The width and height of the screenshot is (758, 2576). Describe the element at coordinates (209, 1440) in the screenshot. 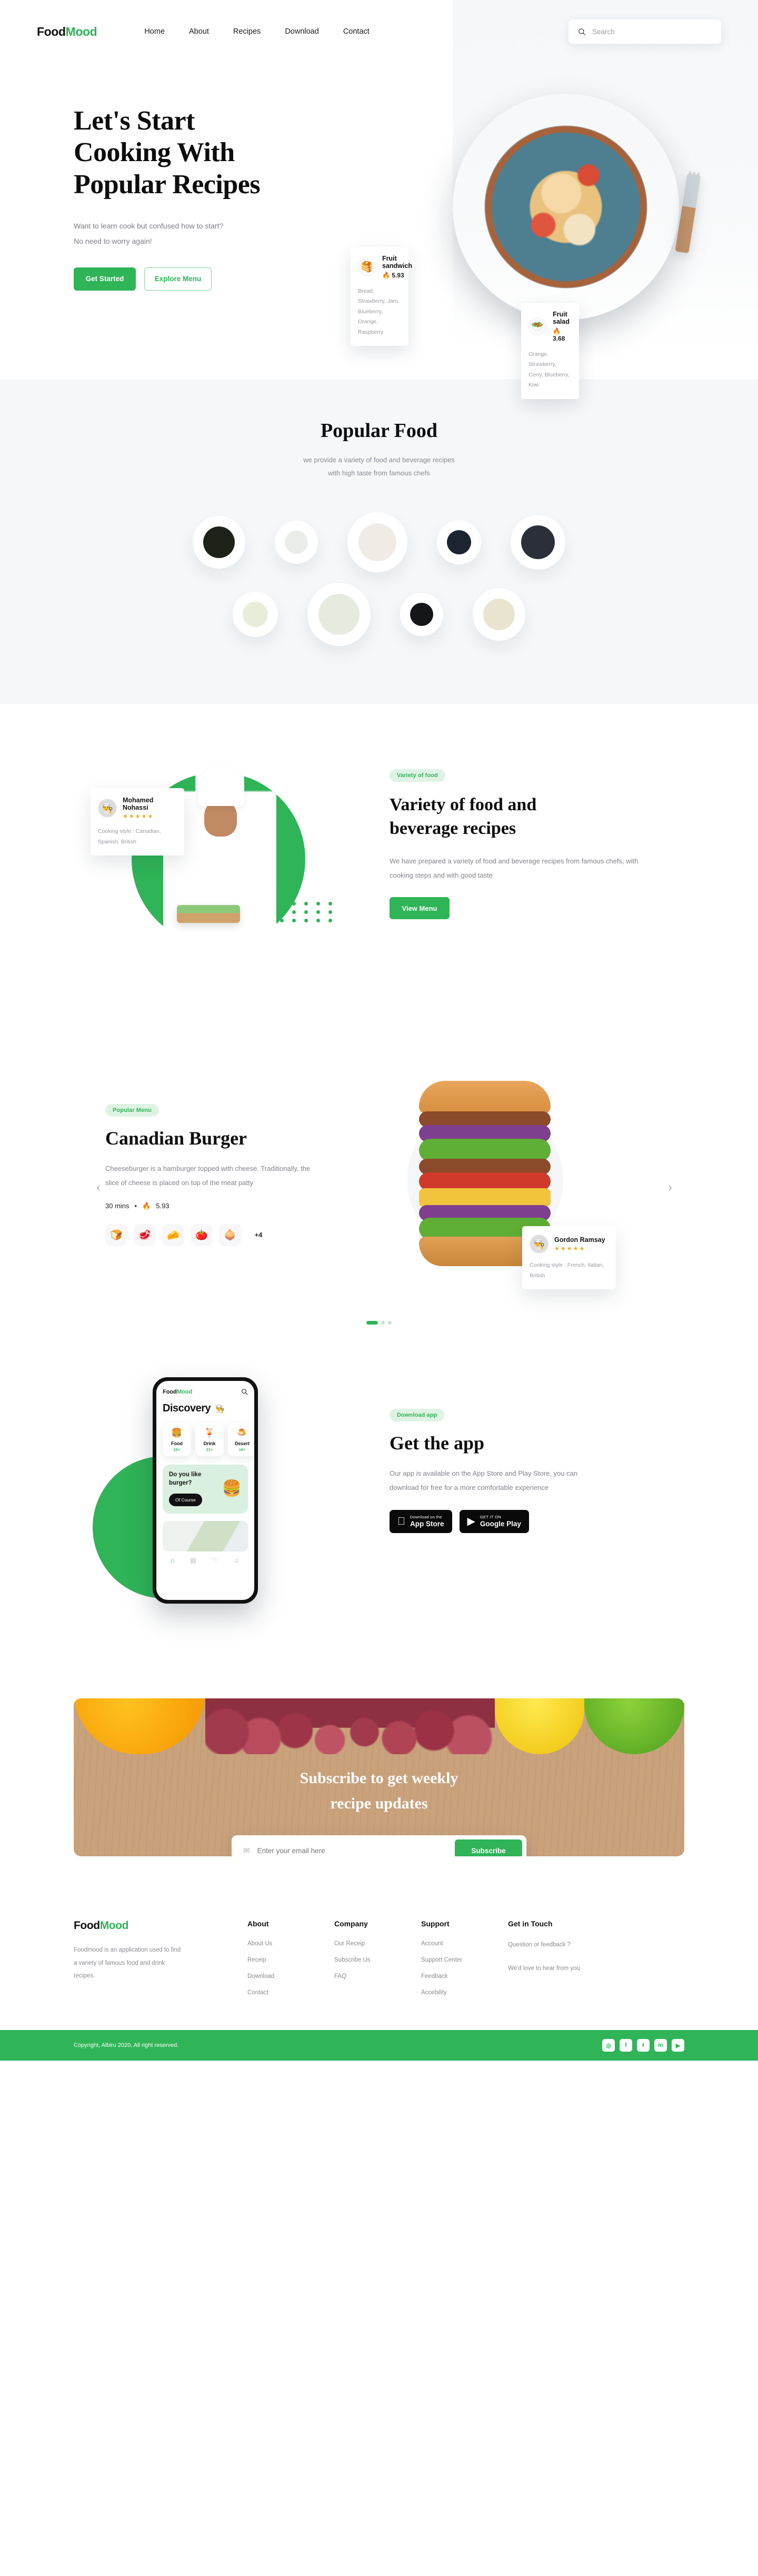

I see `app-category-drink: 🍹 Drink 21+` at that location.